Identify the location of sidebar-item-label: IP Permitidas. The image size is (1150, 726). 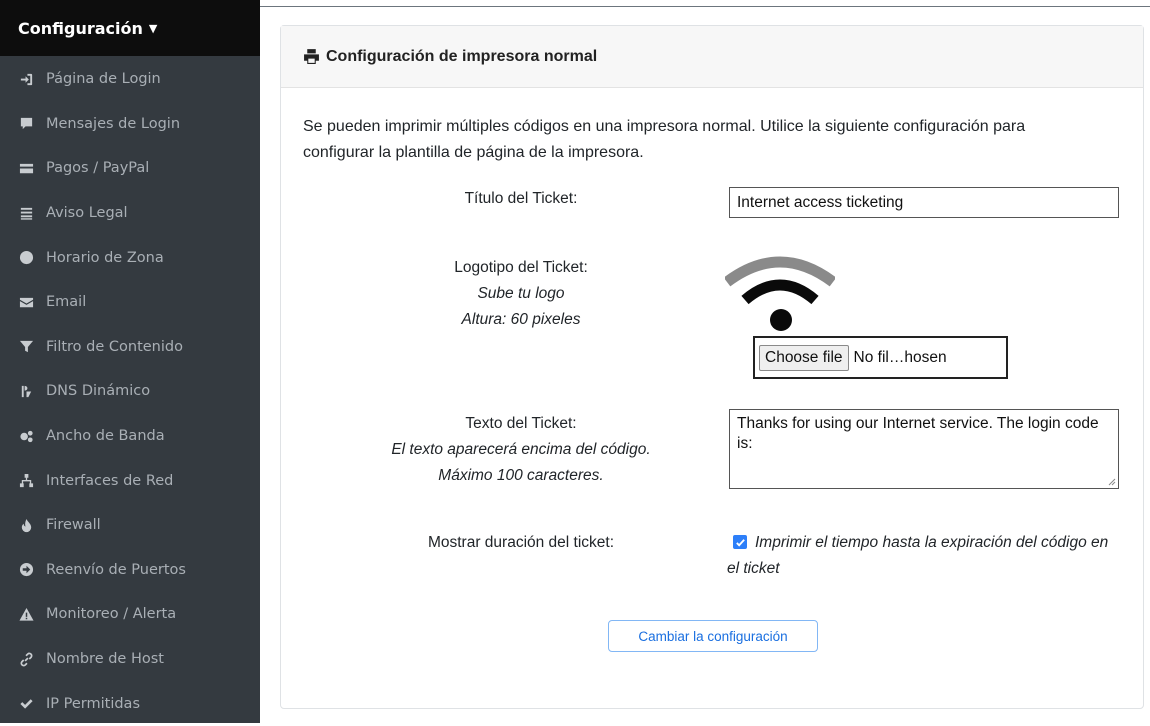
(93, 703).